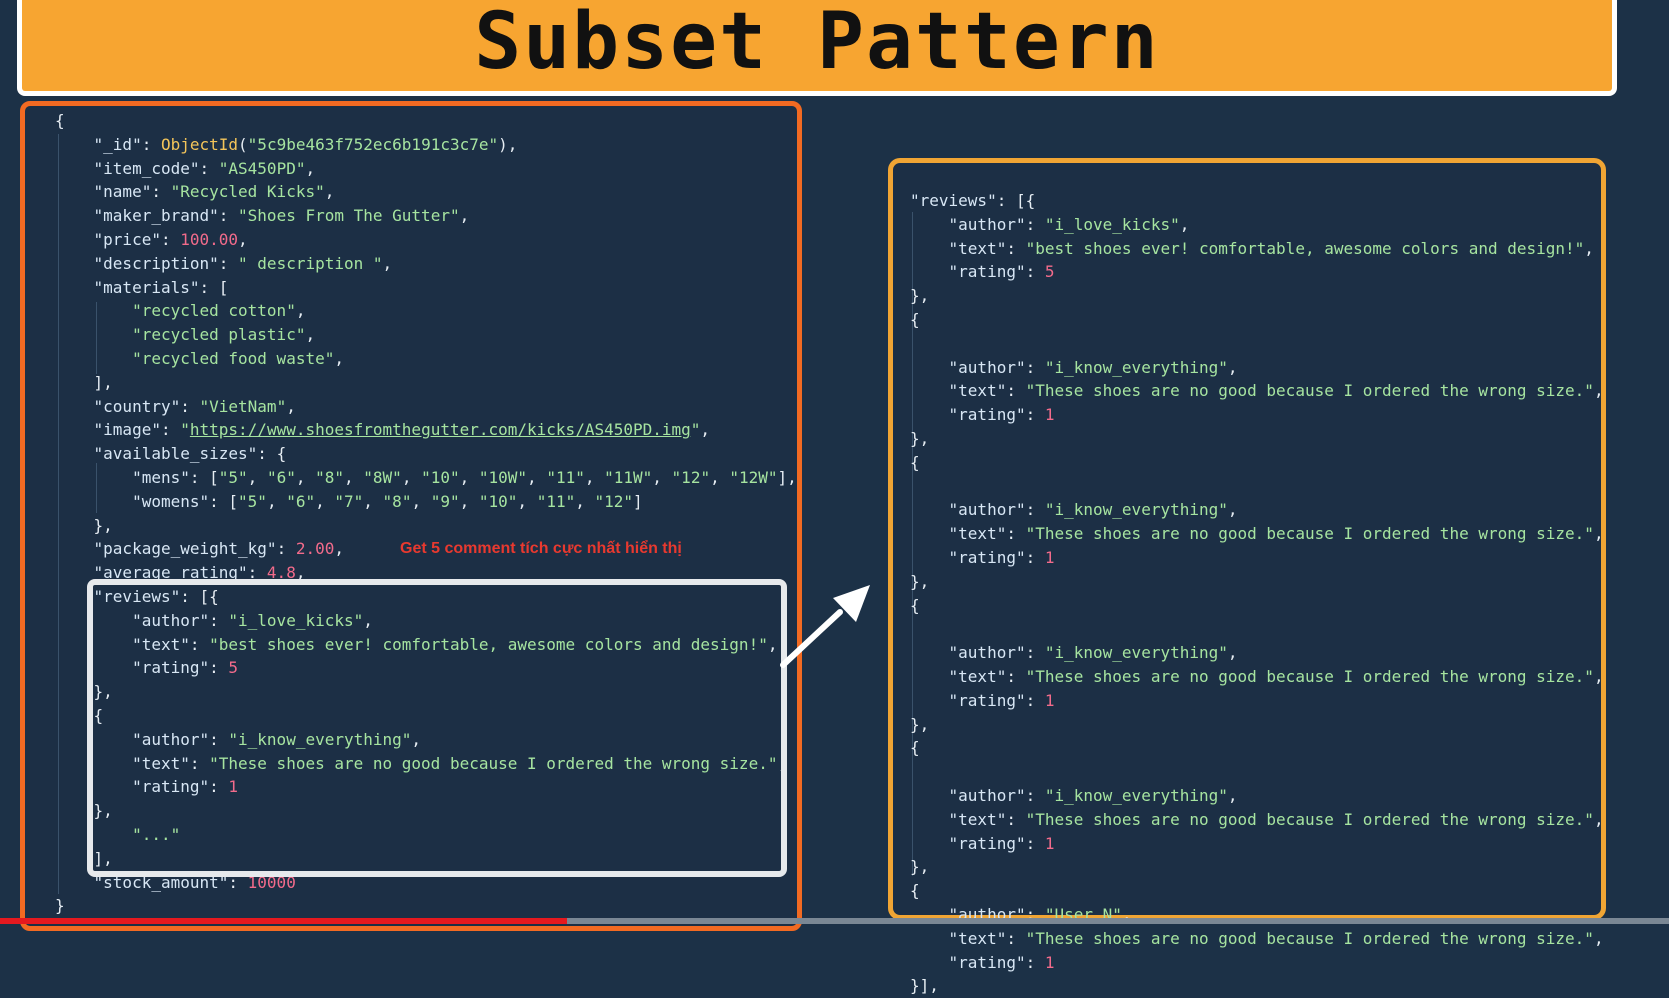 This screenshot has height=998, width=1669. Describe the element at coordinates (195, 358) in the screenshot. I see `code-token: "recycled food waste"` at that location.